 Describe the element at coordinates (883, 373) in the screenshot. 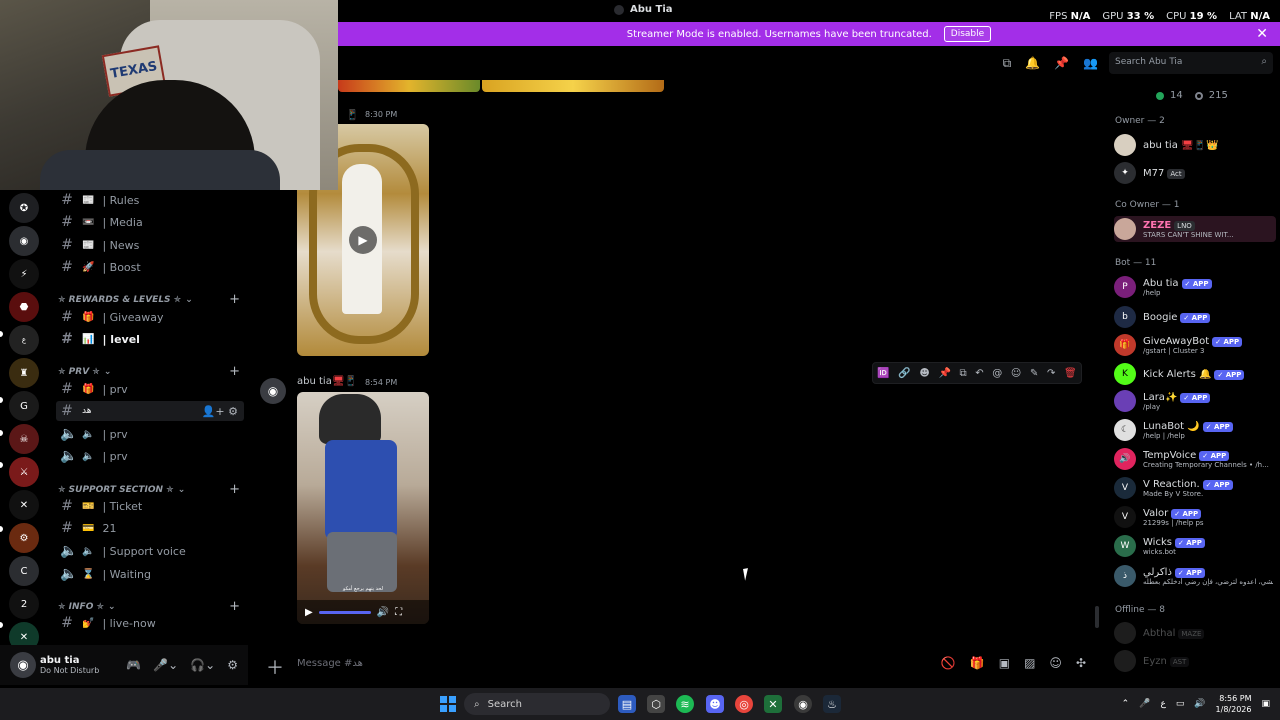

I see `id-icon: 🆔` at that location.